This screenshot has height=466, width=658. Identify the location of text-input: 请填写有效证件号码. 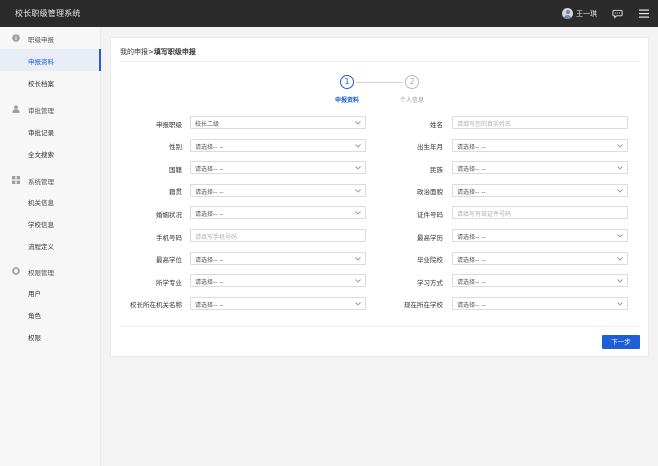
(540, 213).